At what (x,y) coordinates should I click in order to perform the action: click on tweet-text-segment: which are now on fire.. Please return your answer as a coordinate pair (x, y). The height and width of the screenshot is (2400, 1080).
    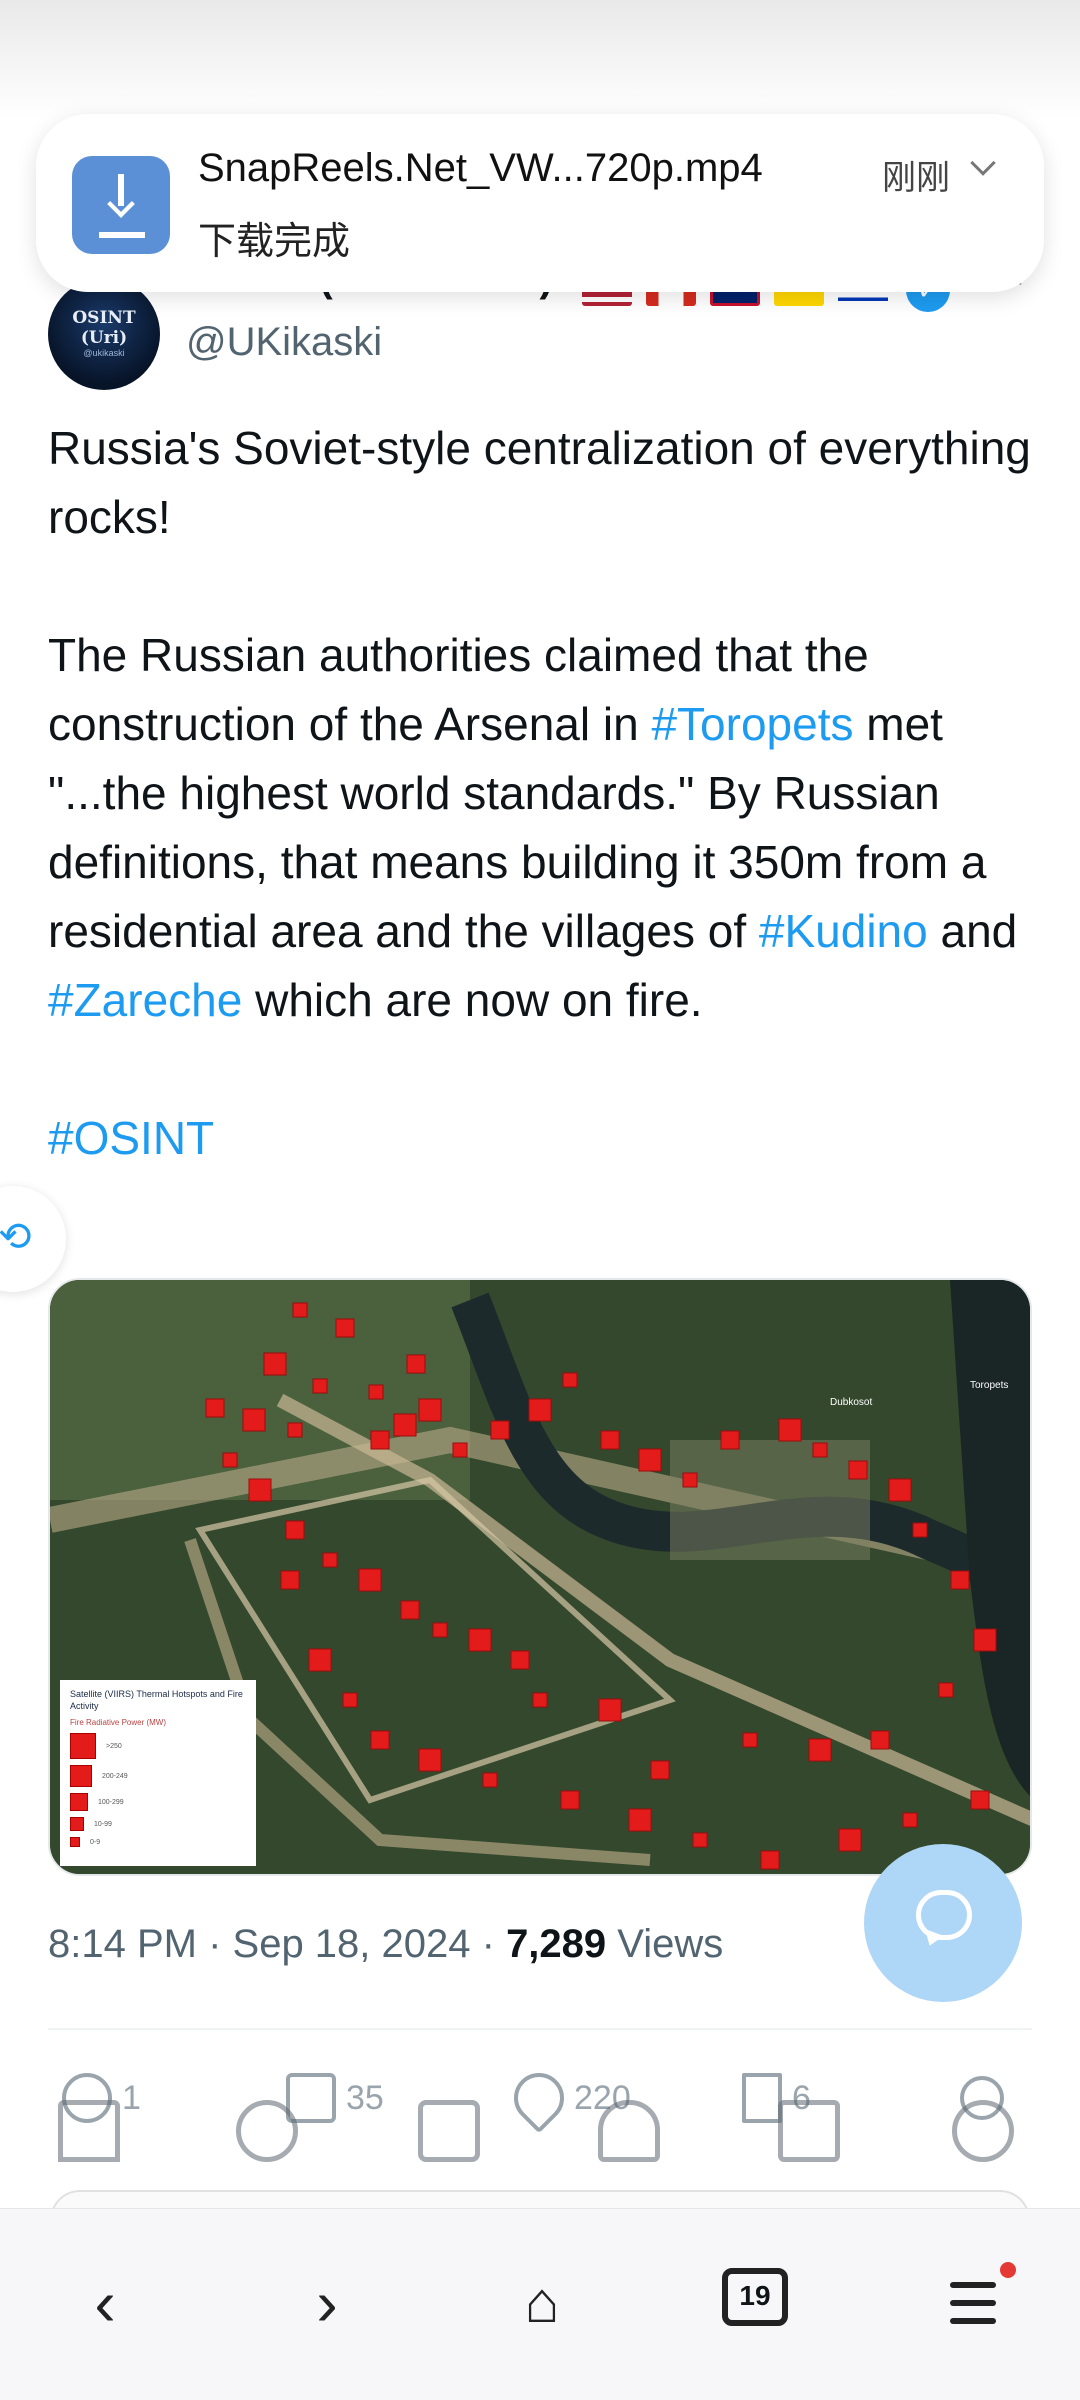
    Looking at the image, I should click on (472, 1000).